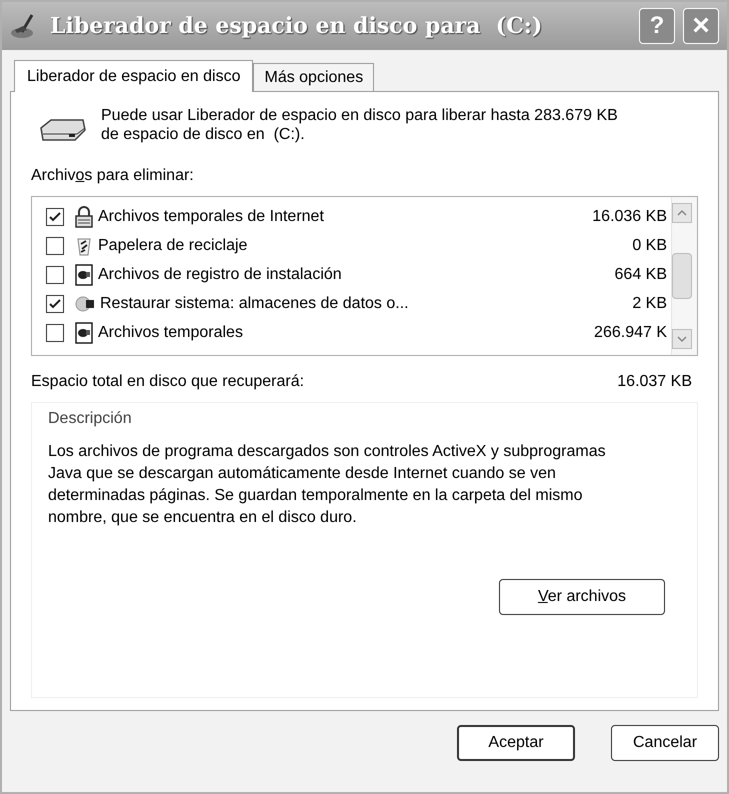 This screenshot has height=794, width=729. I want to click on file-name: Papelera de reciclaje, so click(173, 246).